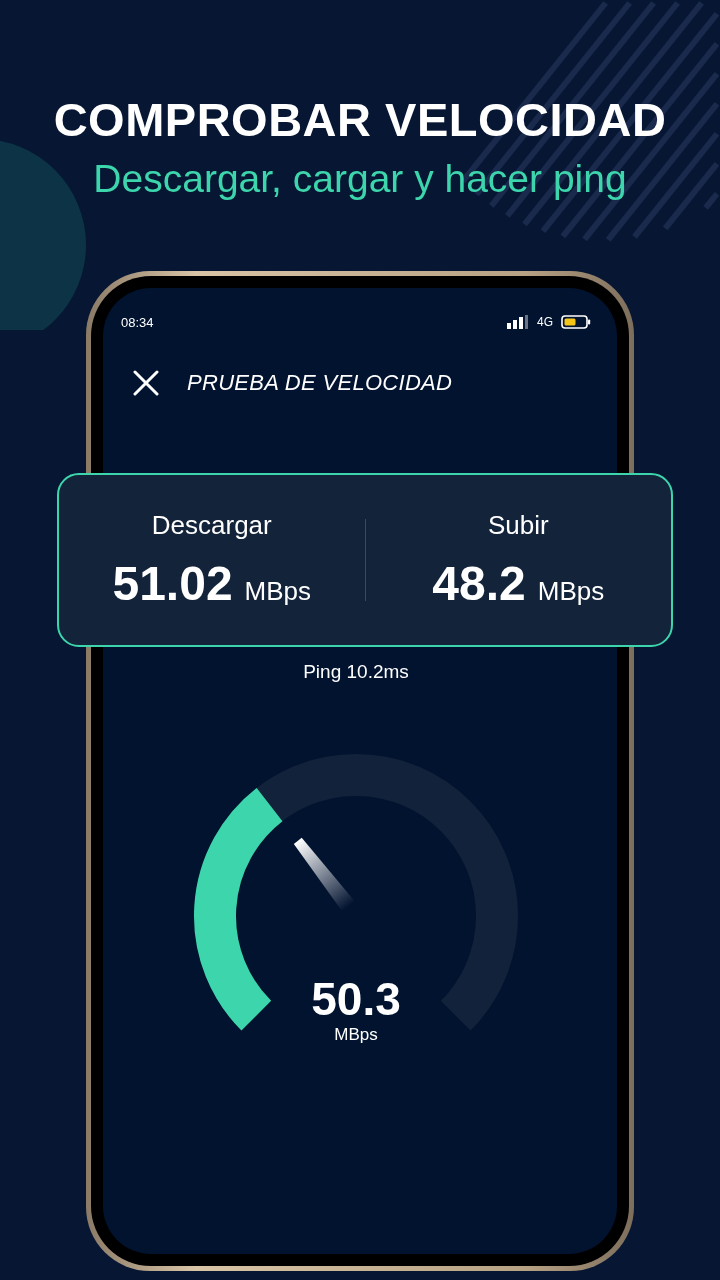  I want to click on result-label: Descargar, so click(211, 525).